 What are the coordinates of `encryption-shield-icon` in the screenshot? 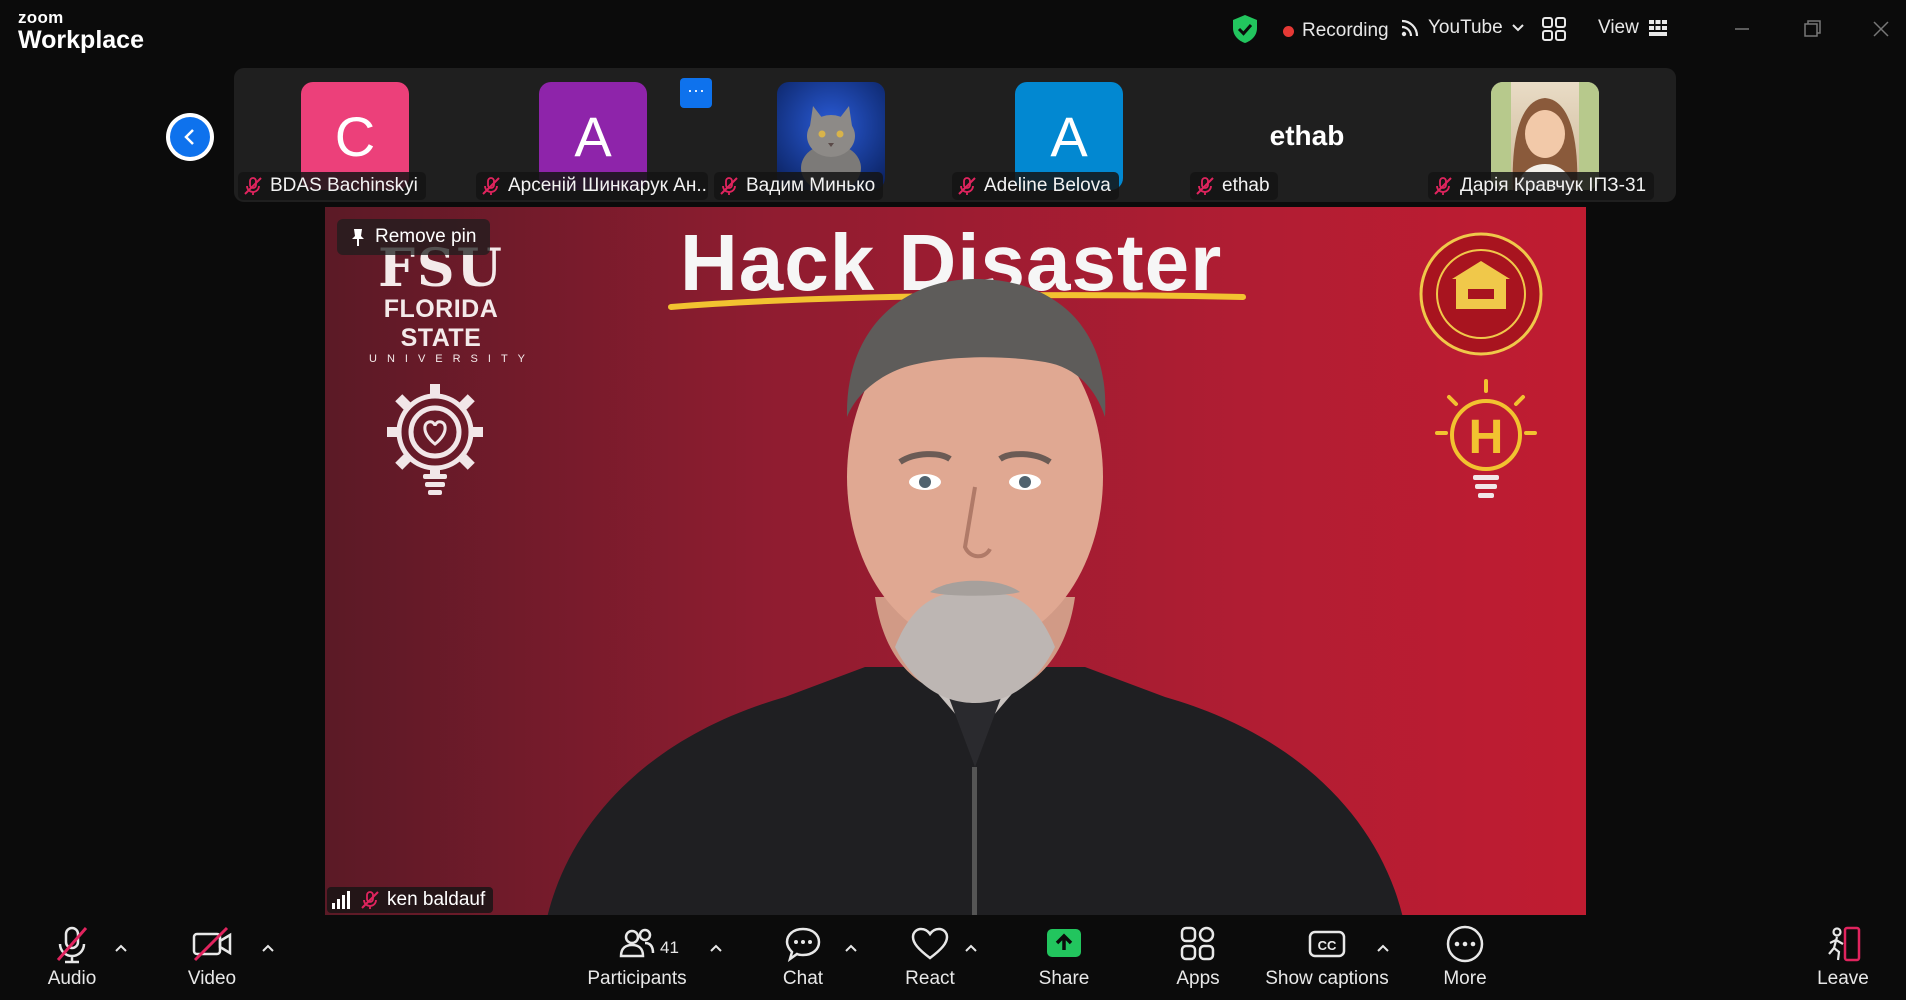 It's located at (1245, 29).